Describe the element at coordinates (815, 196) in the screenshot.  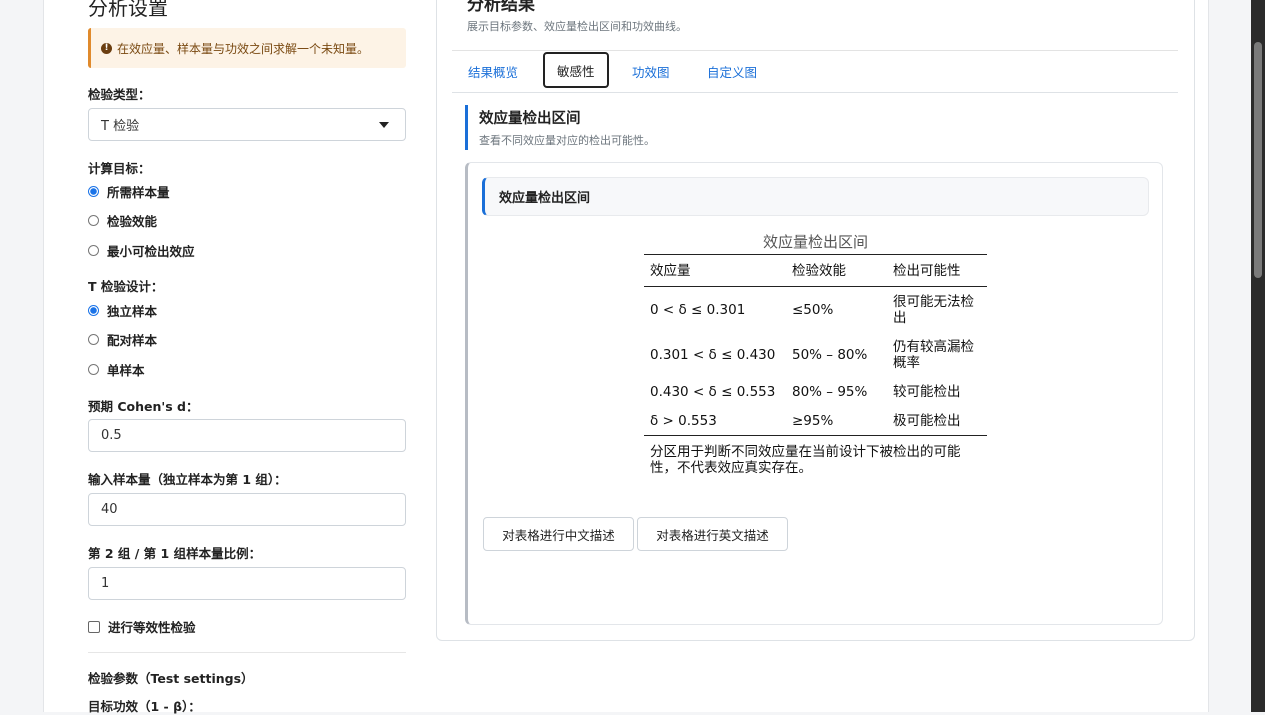
I see `panel-header: 效应量检出区间` at that location.